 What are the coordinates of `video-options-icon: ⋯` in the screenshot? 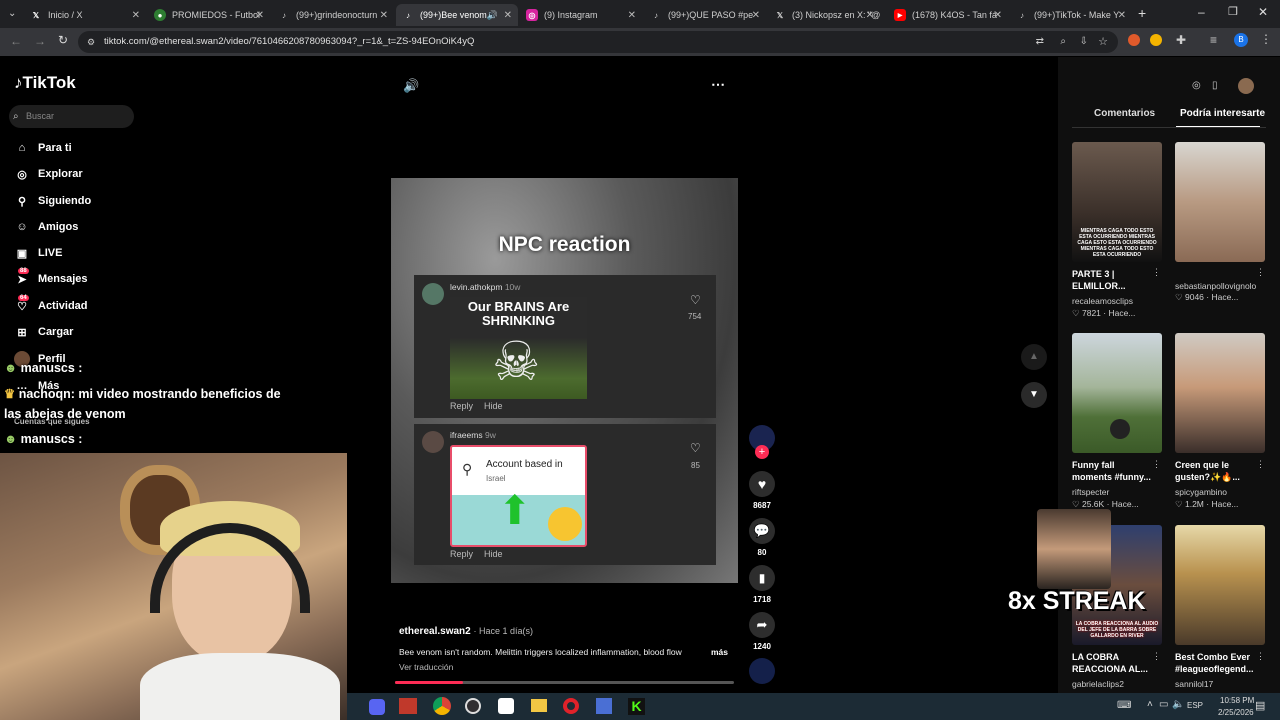 It's located at (718, 84).